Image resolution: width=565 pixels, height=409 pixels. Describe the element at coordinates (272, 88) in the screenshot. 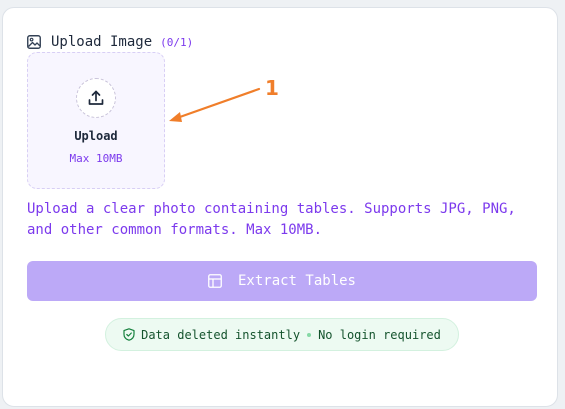

I see `annotation-number: 1` at that location.